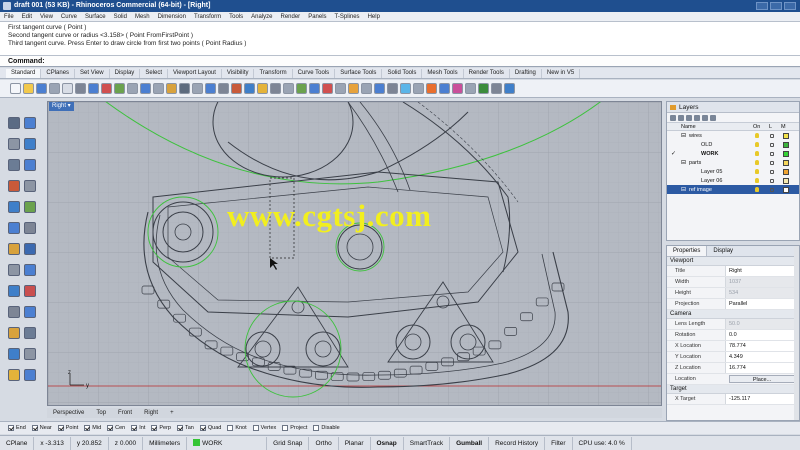 This screenshot has width=800, height=450. I want to click on column-name: Name, so click(717, 126).